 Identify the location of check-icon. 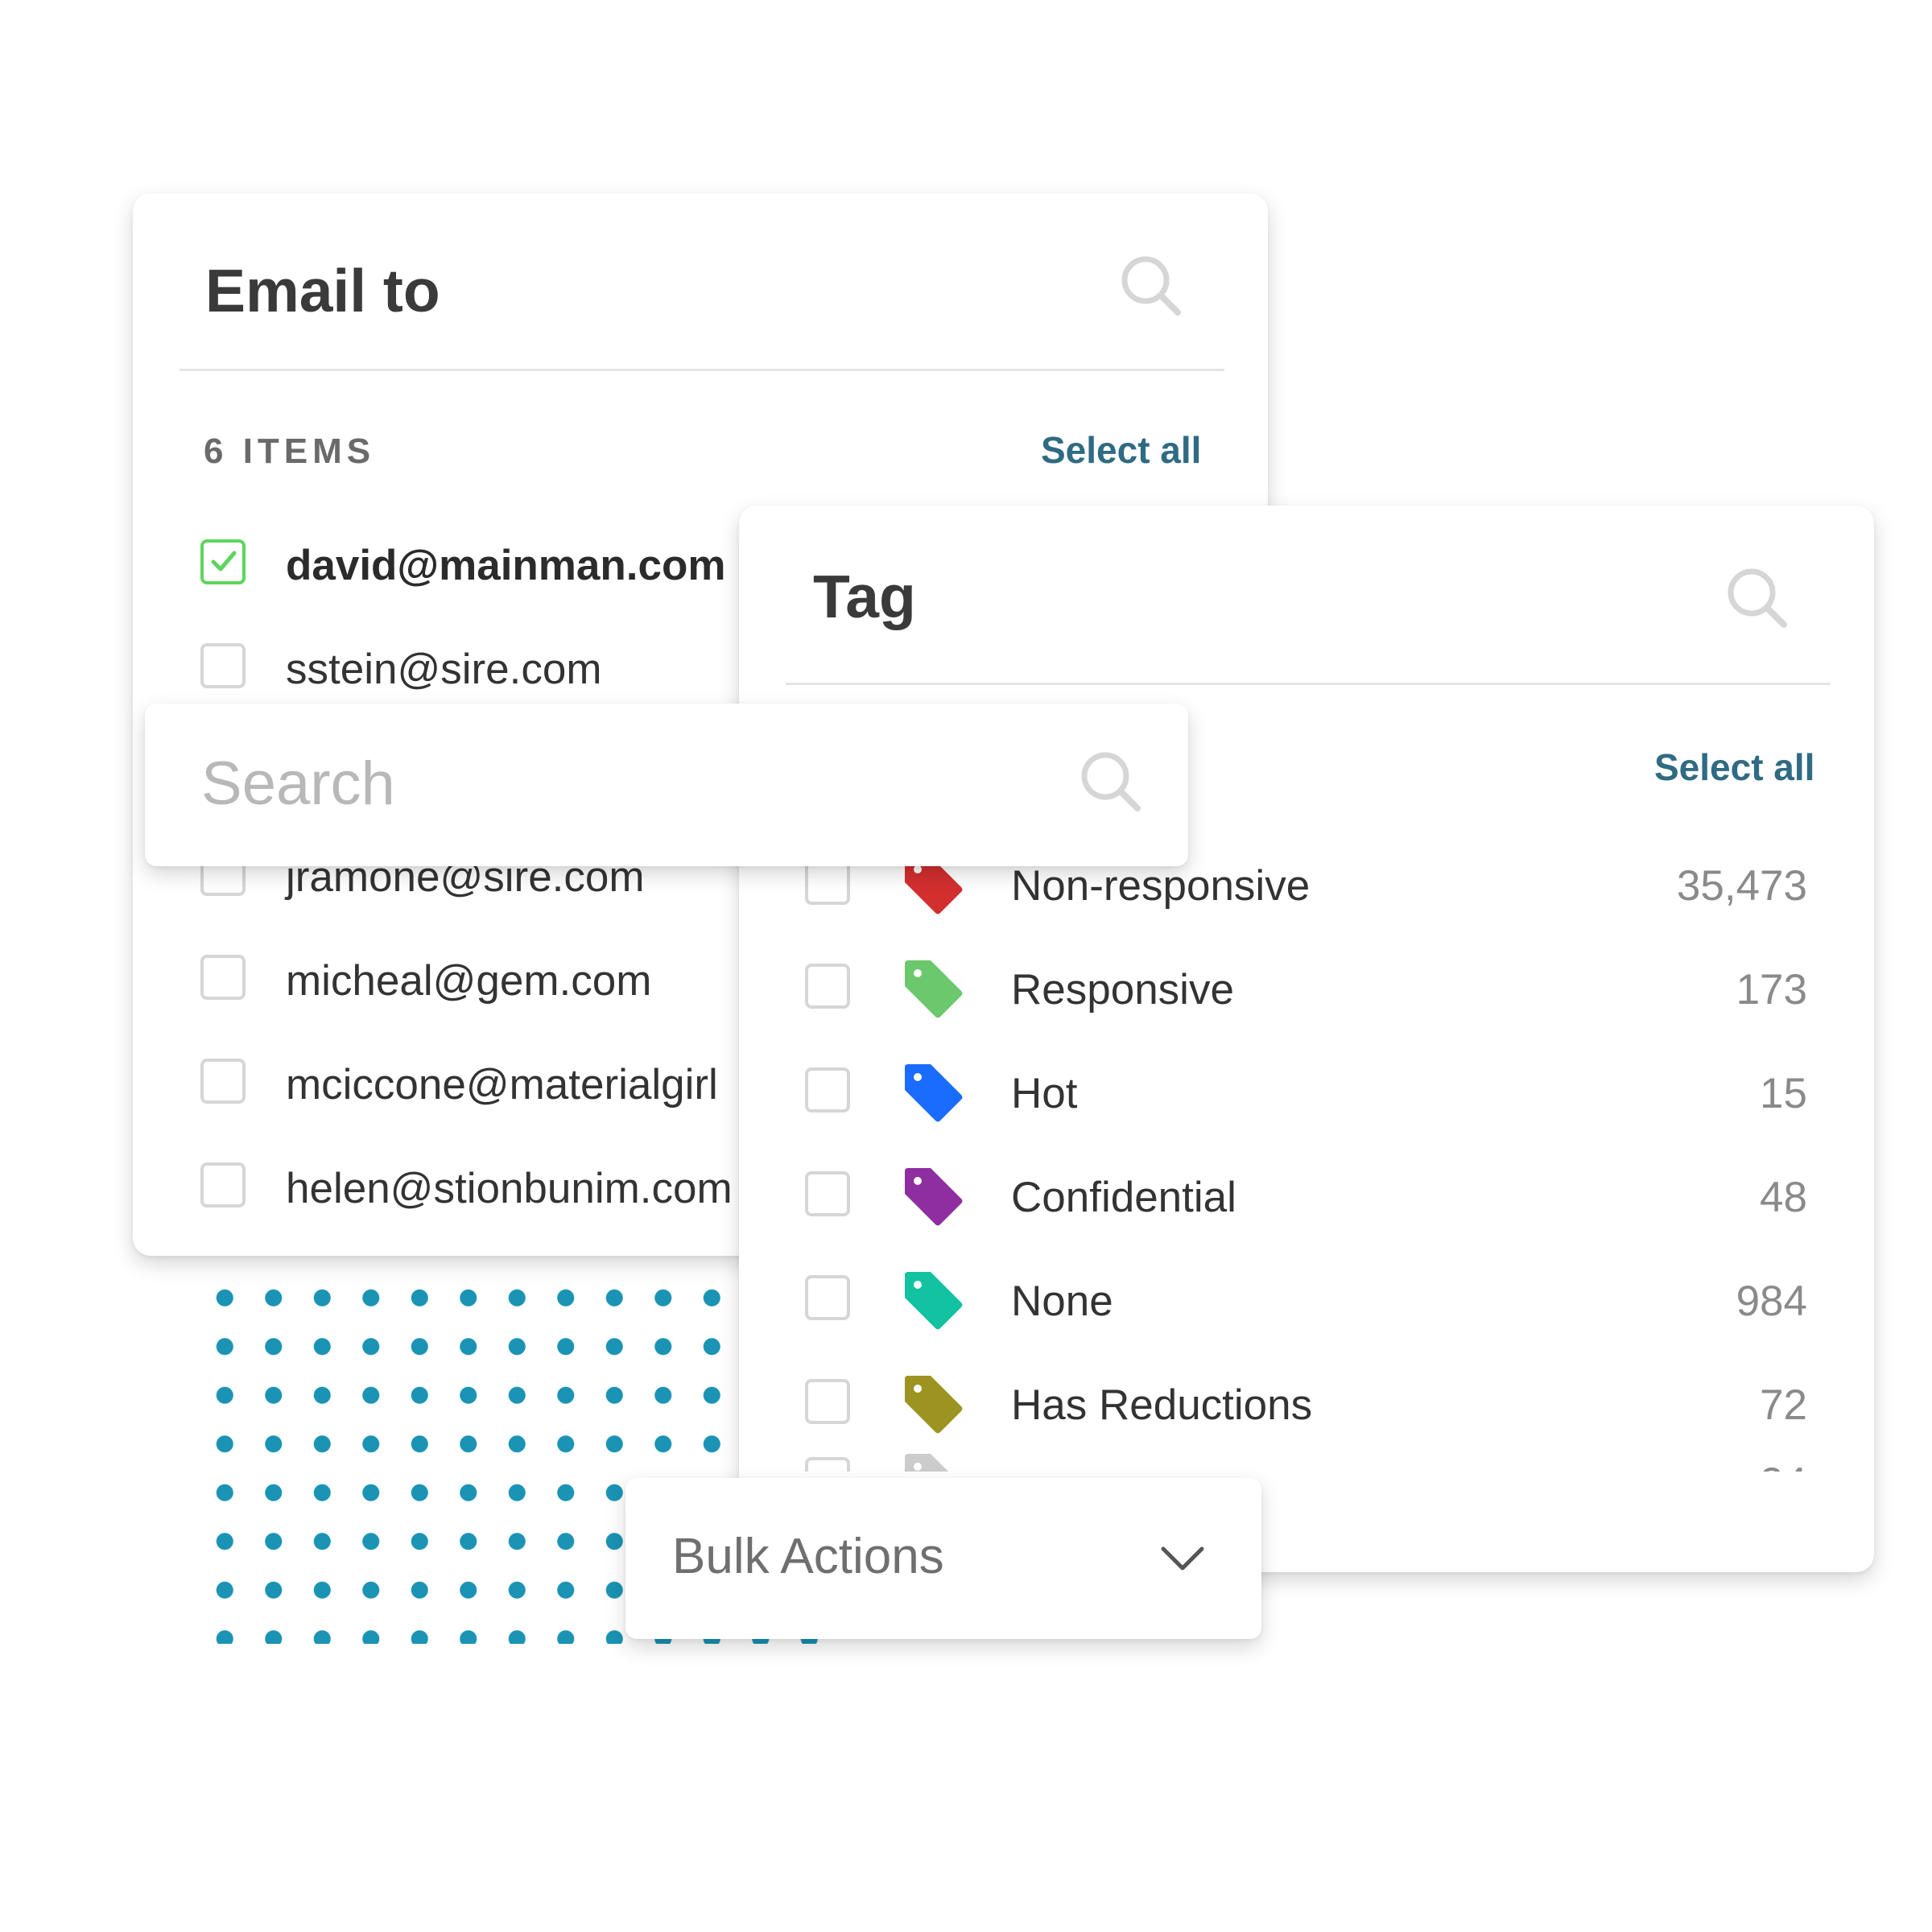
(224, 561).